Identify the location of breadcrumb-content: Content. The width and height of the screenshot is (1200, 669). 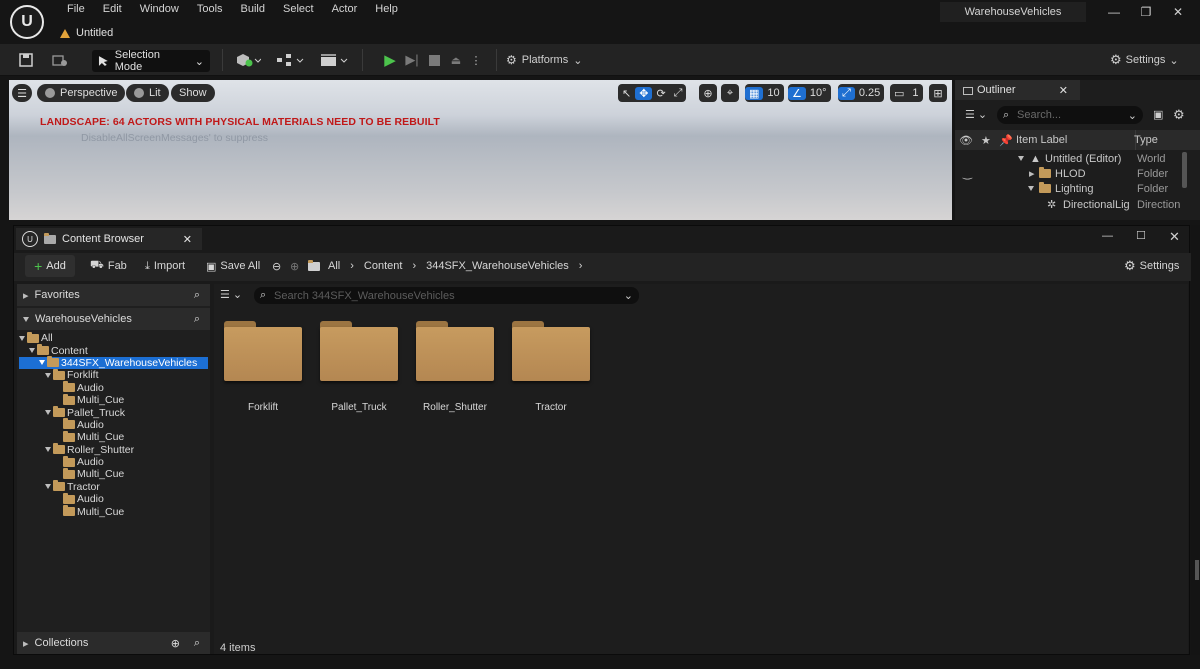
(383, 266).